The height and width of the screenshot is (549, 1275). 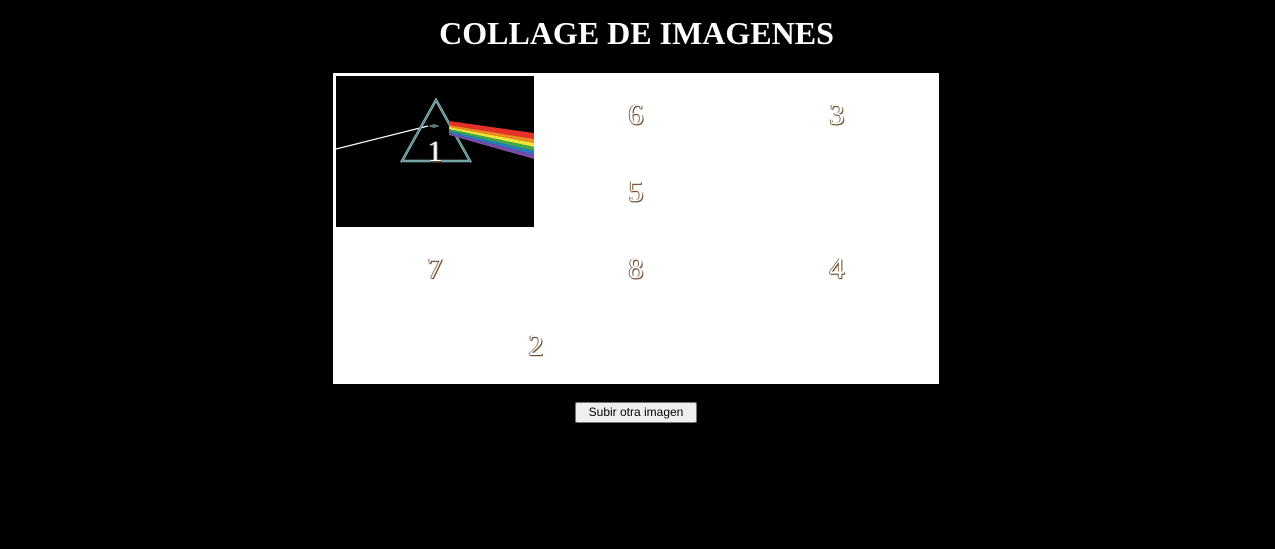 I want to click on tile-number: 8, so click(x=636, y=268).